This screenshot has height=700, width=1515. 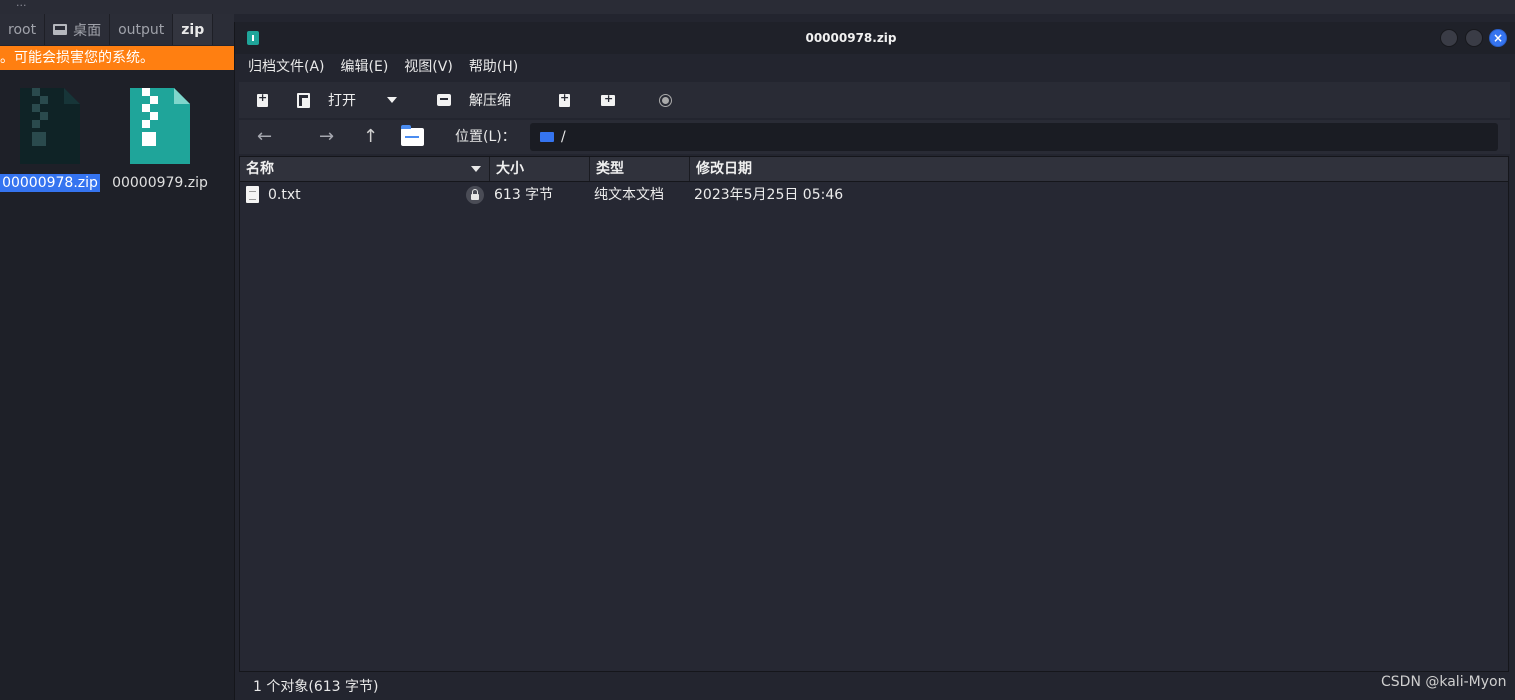 What do you see at coordinates (540, 169) in the screenshot?
I see `column-size: 大小` at bounding box center [540, 169].